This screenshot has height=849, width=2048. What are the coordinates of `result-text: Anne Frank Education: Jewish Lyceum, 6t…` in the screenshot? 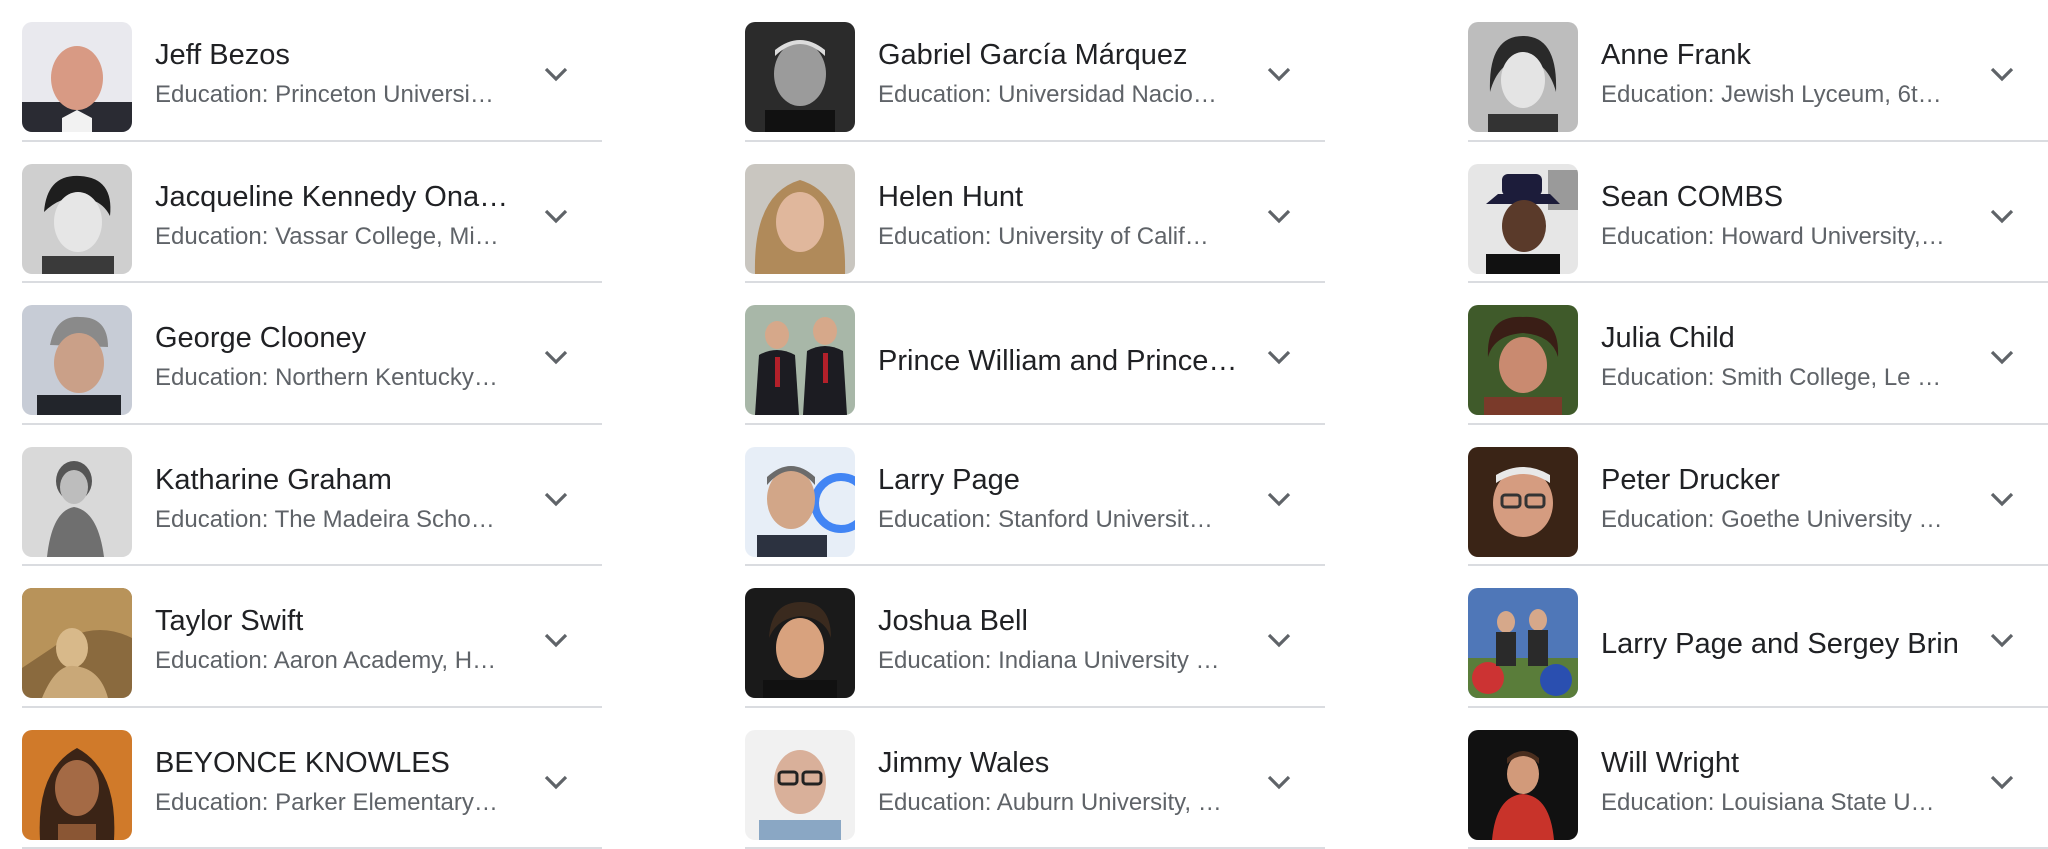 It's located at (1781, 74).